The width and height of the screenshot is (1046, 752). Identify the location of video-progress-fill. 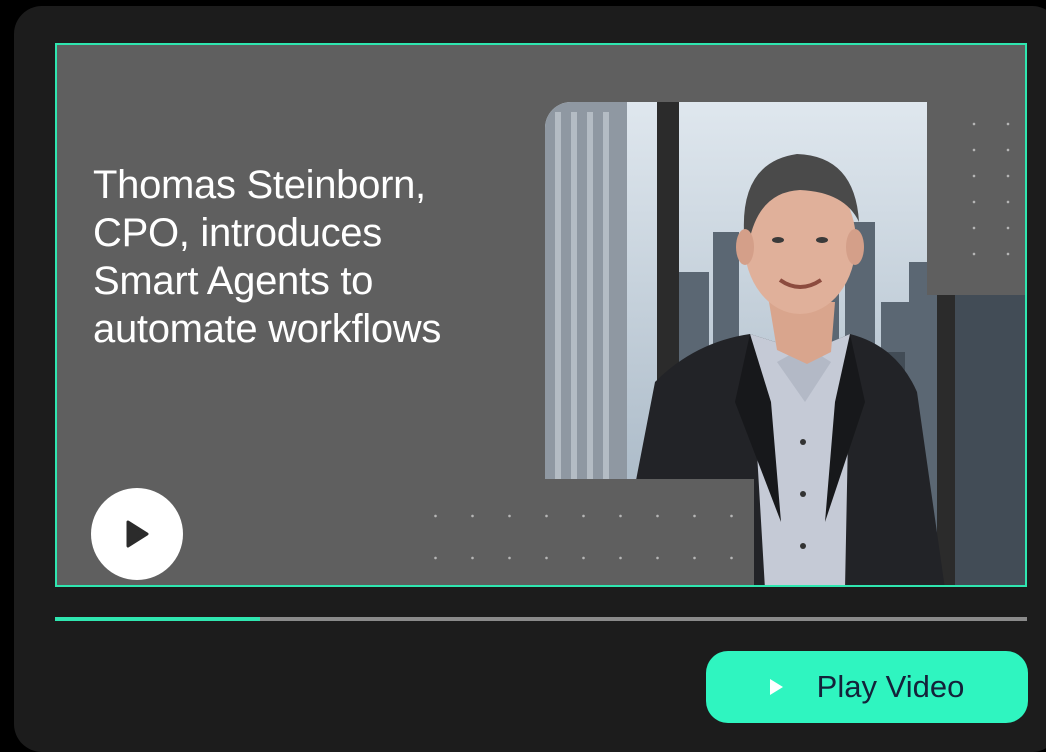
(158, 619).